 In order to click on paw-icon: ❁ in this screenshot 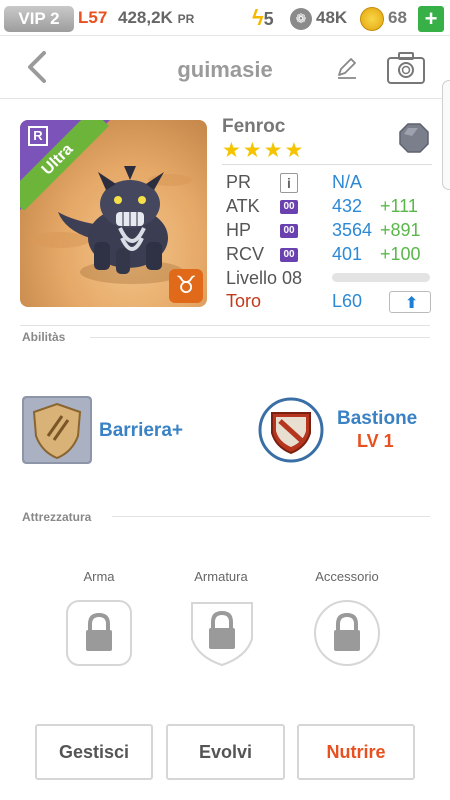, I will do `click(301, 19)`.